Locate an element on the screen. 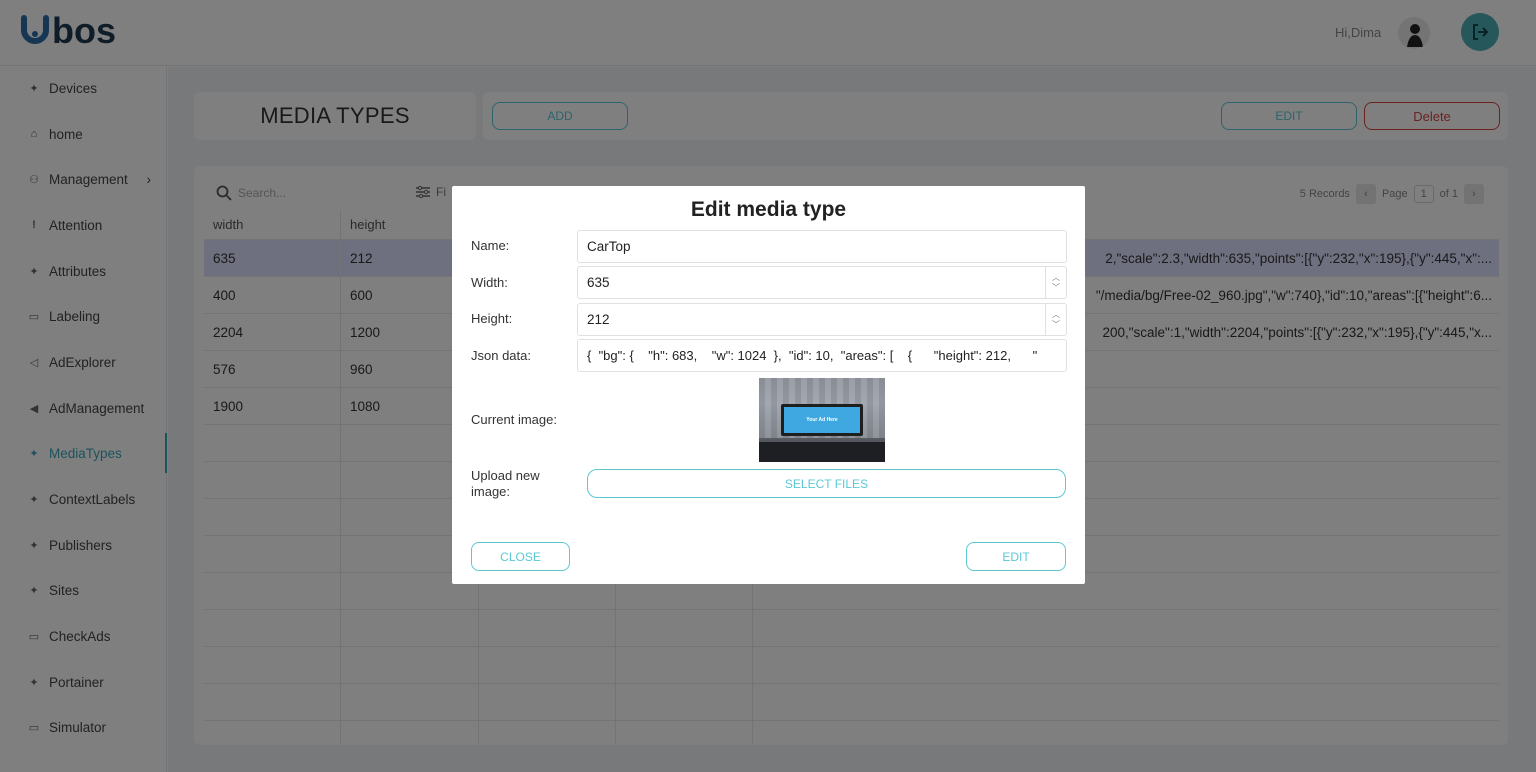 Image resolution: width=1536 pixels, height=772 pixels. width-stepper: ︿ ﹀ is located at coordinates (1055, 282).